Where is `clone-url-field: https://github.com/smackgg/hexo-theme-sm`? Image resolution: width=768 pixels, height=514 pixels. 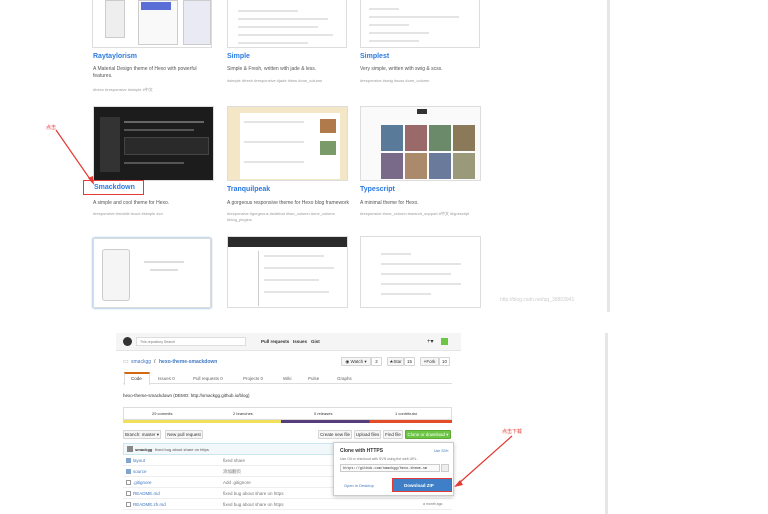 clone-url-field: https://github.com/smackgg/hexo-theme-sm is located at coordinates (390, 468).